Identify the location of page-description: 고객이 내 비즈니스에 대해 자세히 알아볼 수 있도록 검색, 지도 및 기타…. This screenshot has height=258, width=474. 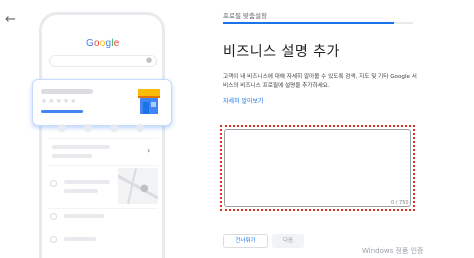
(320, 81).